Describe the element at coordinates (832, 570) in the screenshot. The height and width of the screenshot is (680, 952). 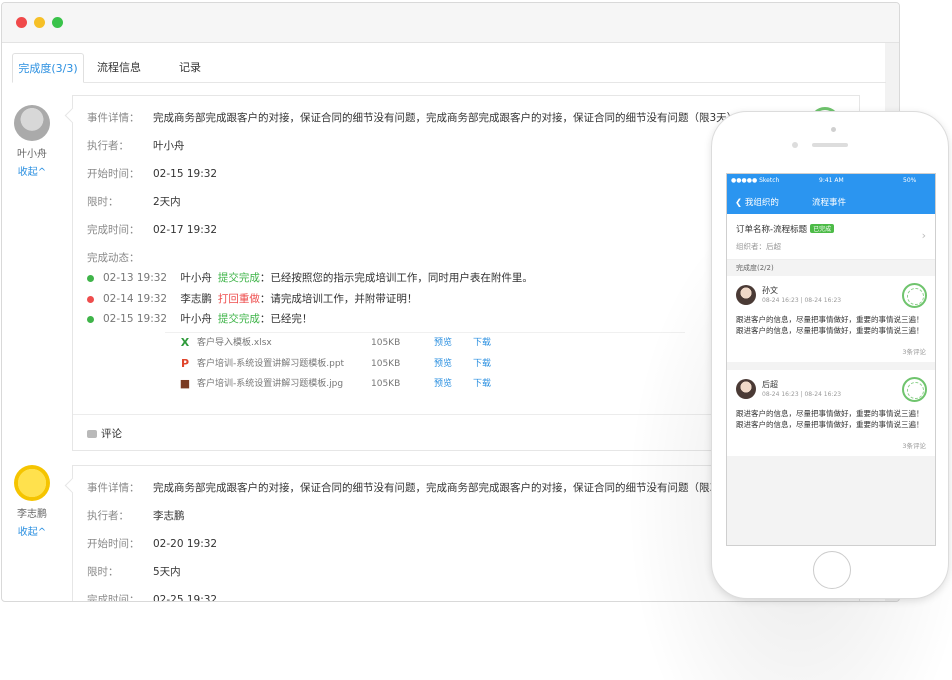
I see `home-button` at that location.